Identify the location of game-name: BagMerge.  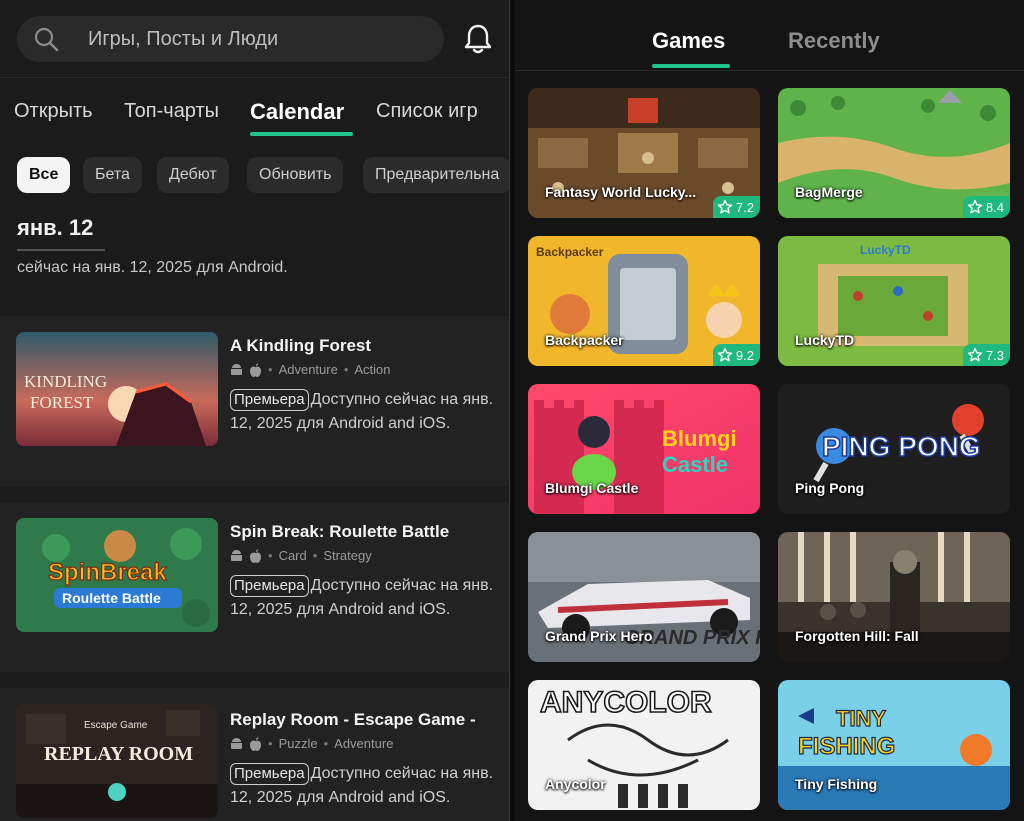
(829, 192).